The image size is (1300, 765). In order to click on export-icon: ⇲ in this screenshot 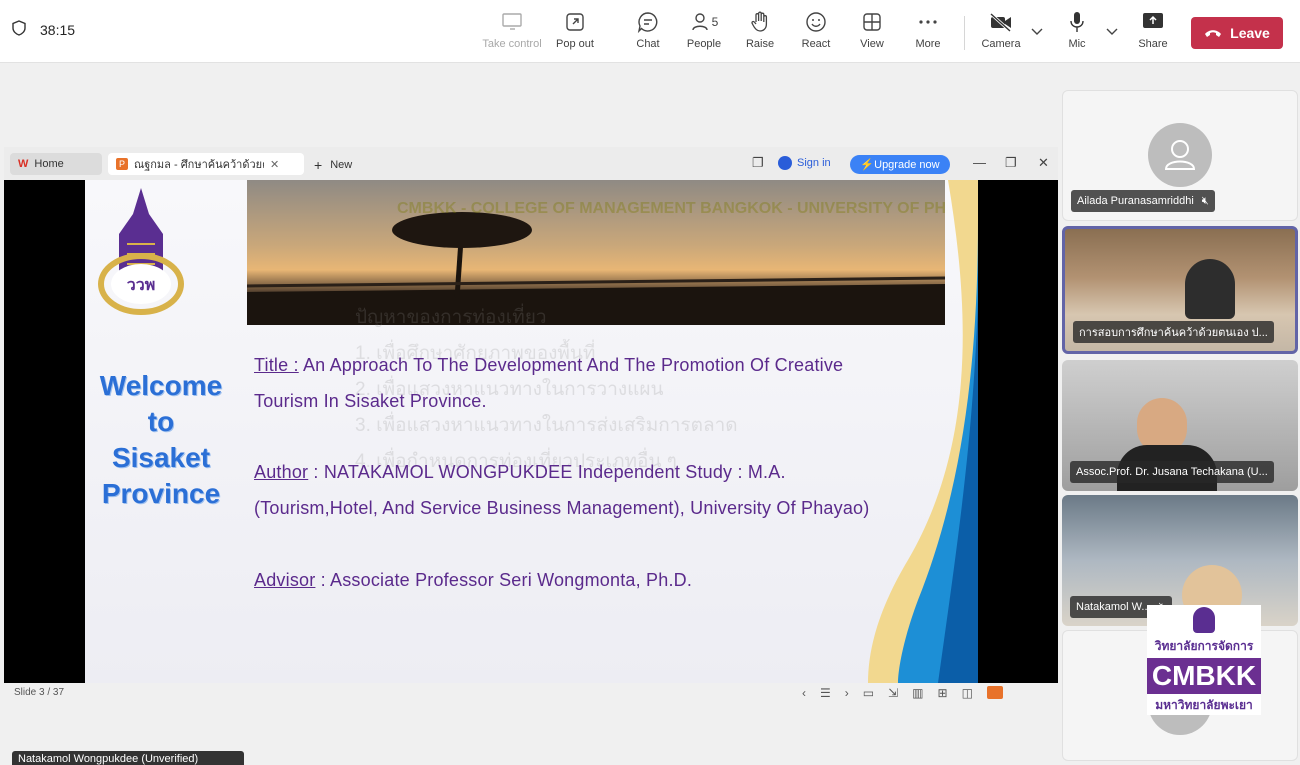, I will do `click(893, 693)`.